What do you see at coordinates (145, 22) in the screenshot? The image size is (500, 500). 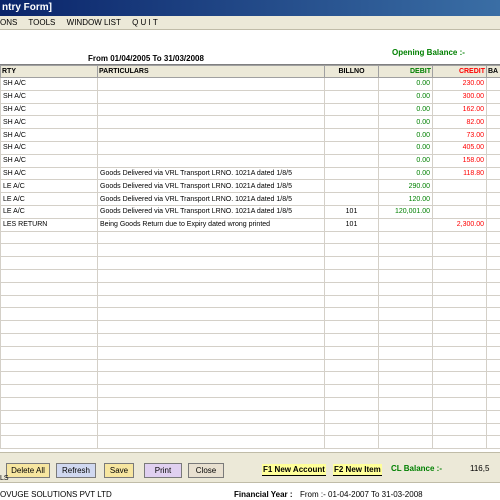 I see `menu-item-quit: Q U I T` at bounding box center [145, 22].